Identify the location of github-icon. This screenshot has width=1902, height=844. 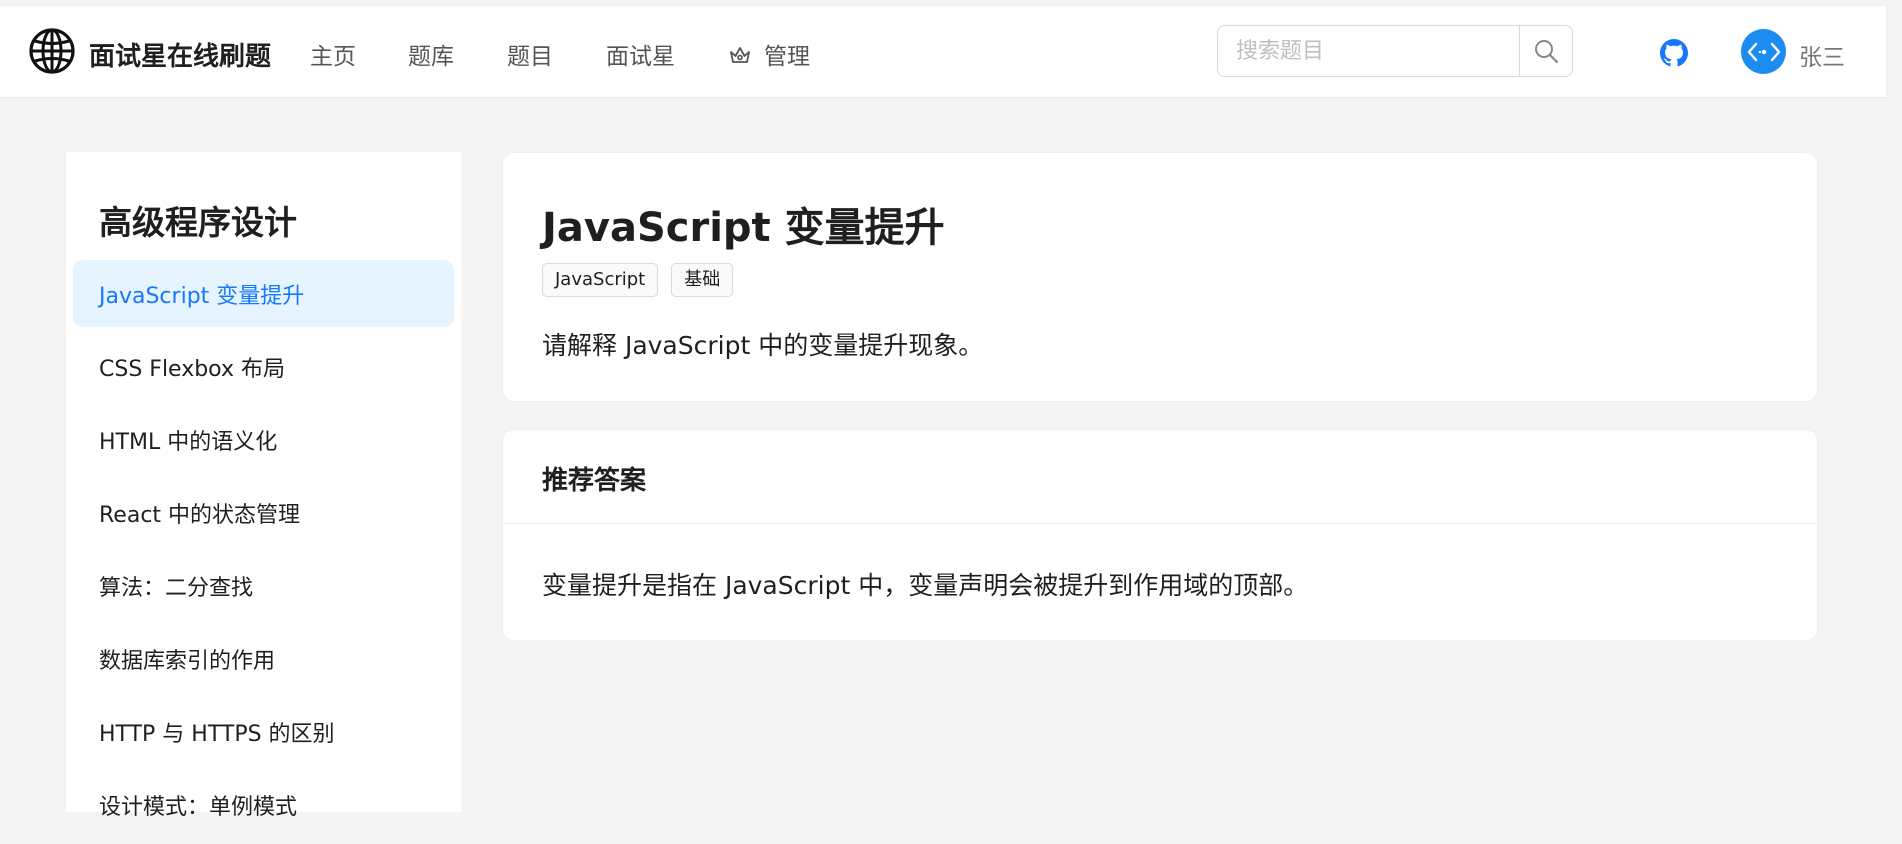
(1674, 53).